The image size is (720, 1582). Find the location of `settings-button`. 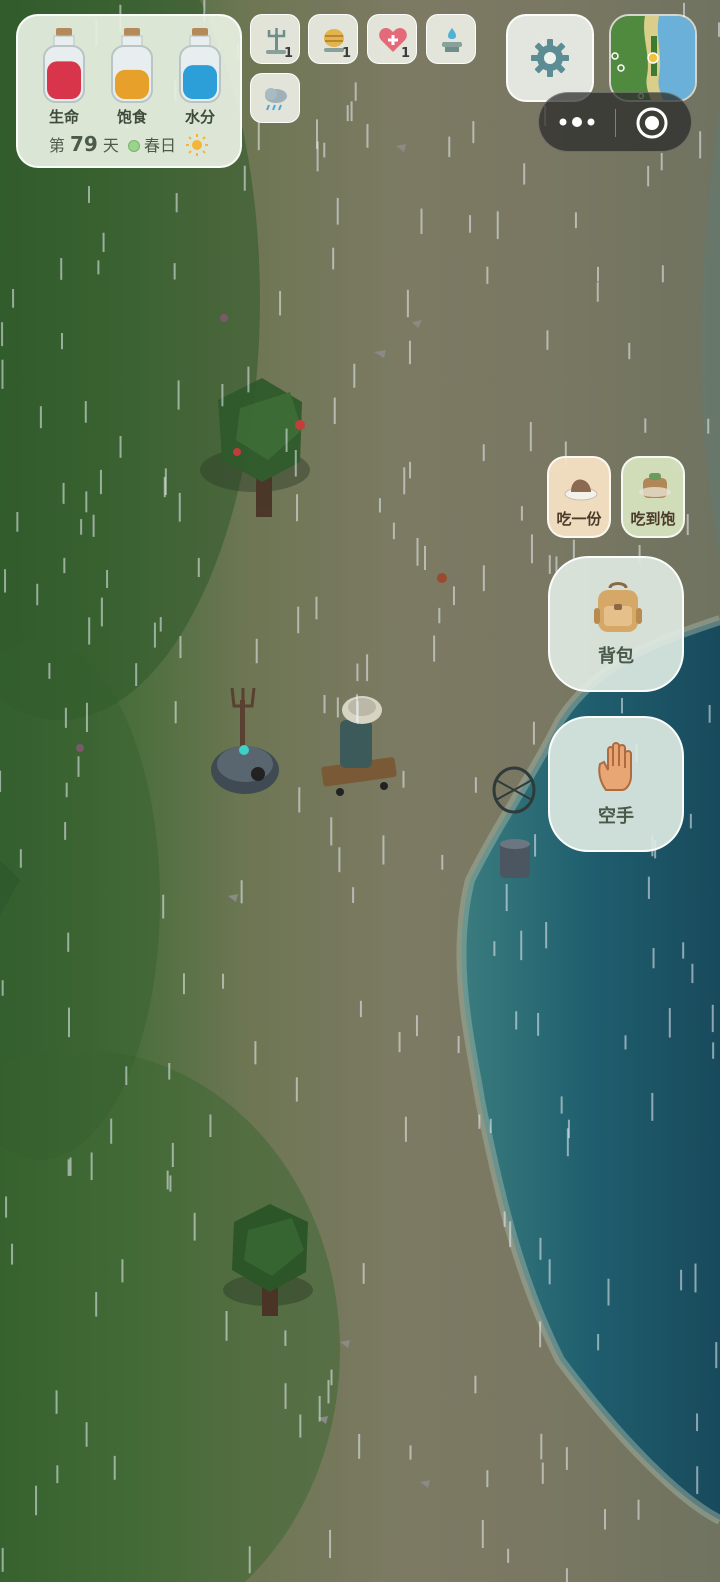

settings-button is located at coordinates (550, 58).